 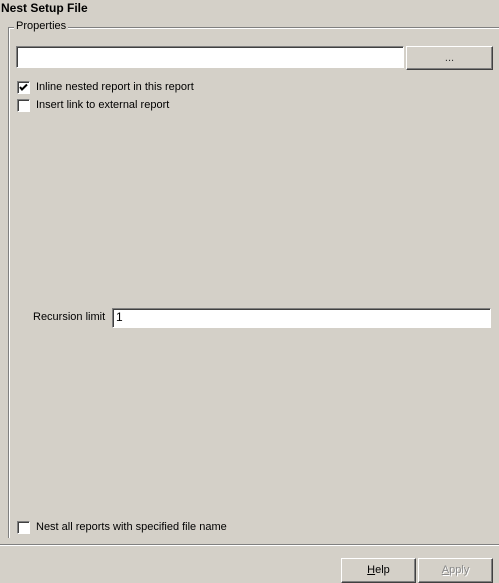 I want to click on nest-all-checkbox, so click(x=23, y=527).